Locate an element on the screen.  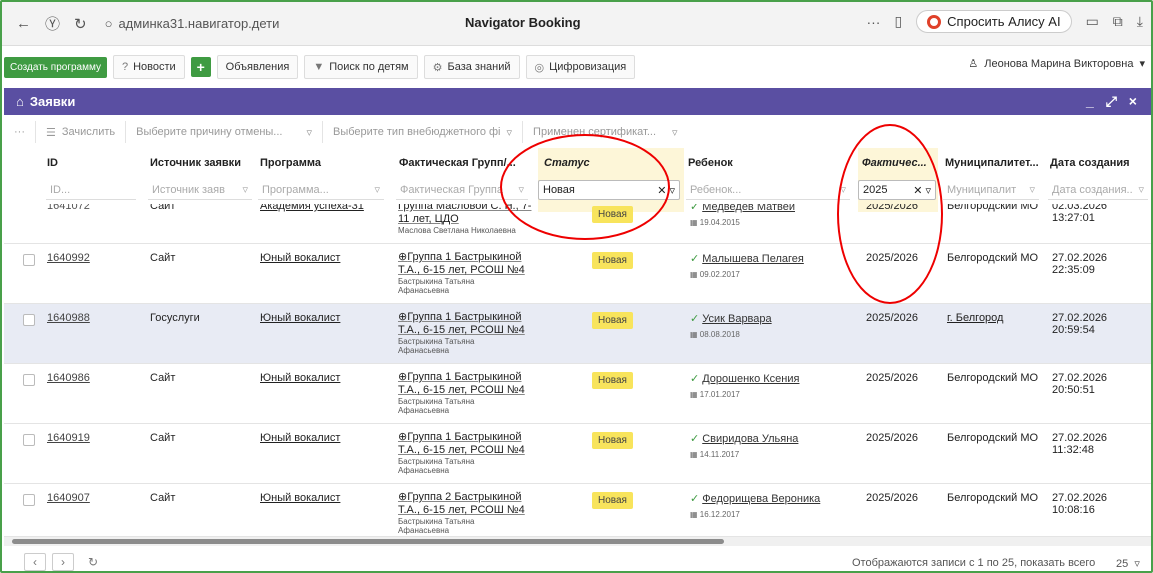
cancel-reason-select: Выберите причину отмены... ▿ is located at coordinates (224, 132).